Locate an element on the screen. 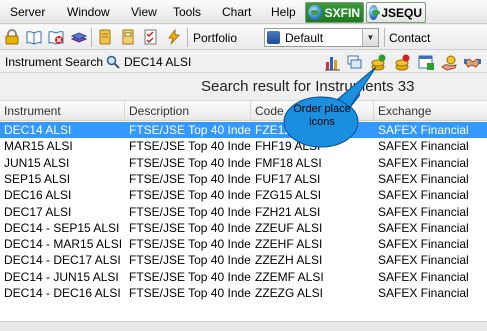  cell-instrument: DEC14 - SEP15 ALSI is located at coordinates (62, 227).